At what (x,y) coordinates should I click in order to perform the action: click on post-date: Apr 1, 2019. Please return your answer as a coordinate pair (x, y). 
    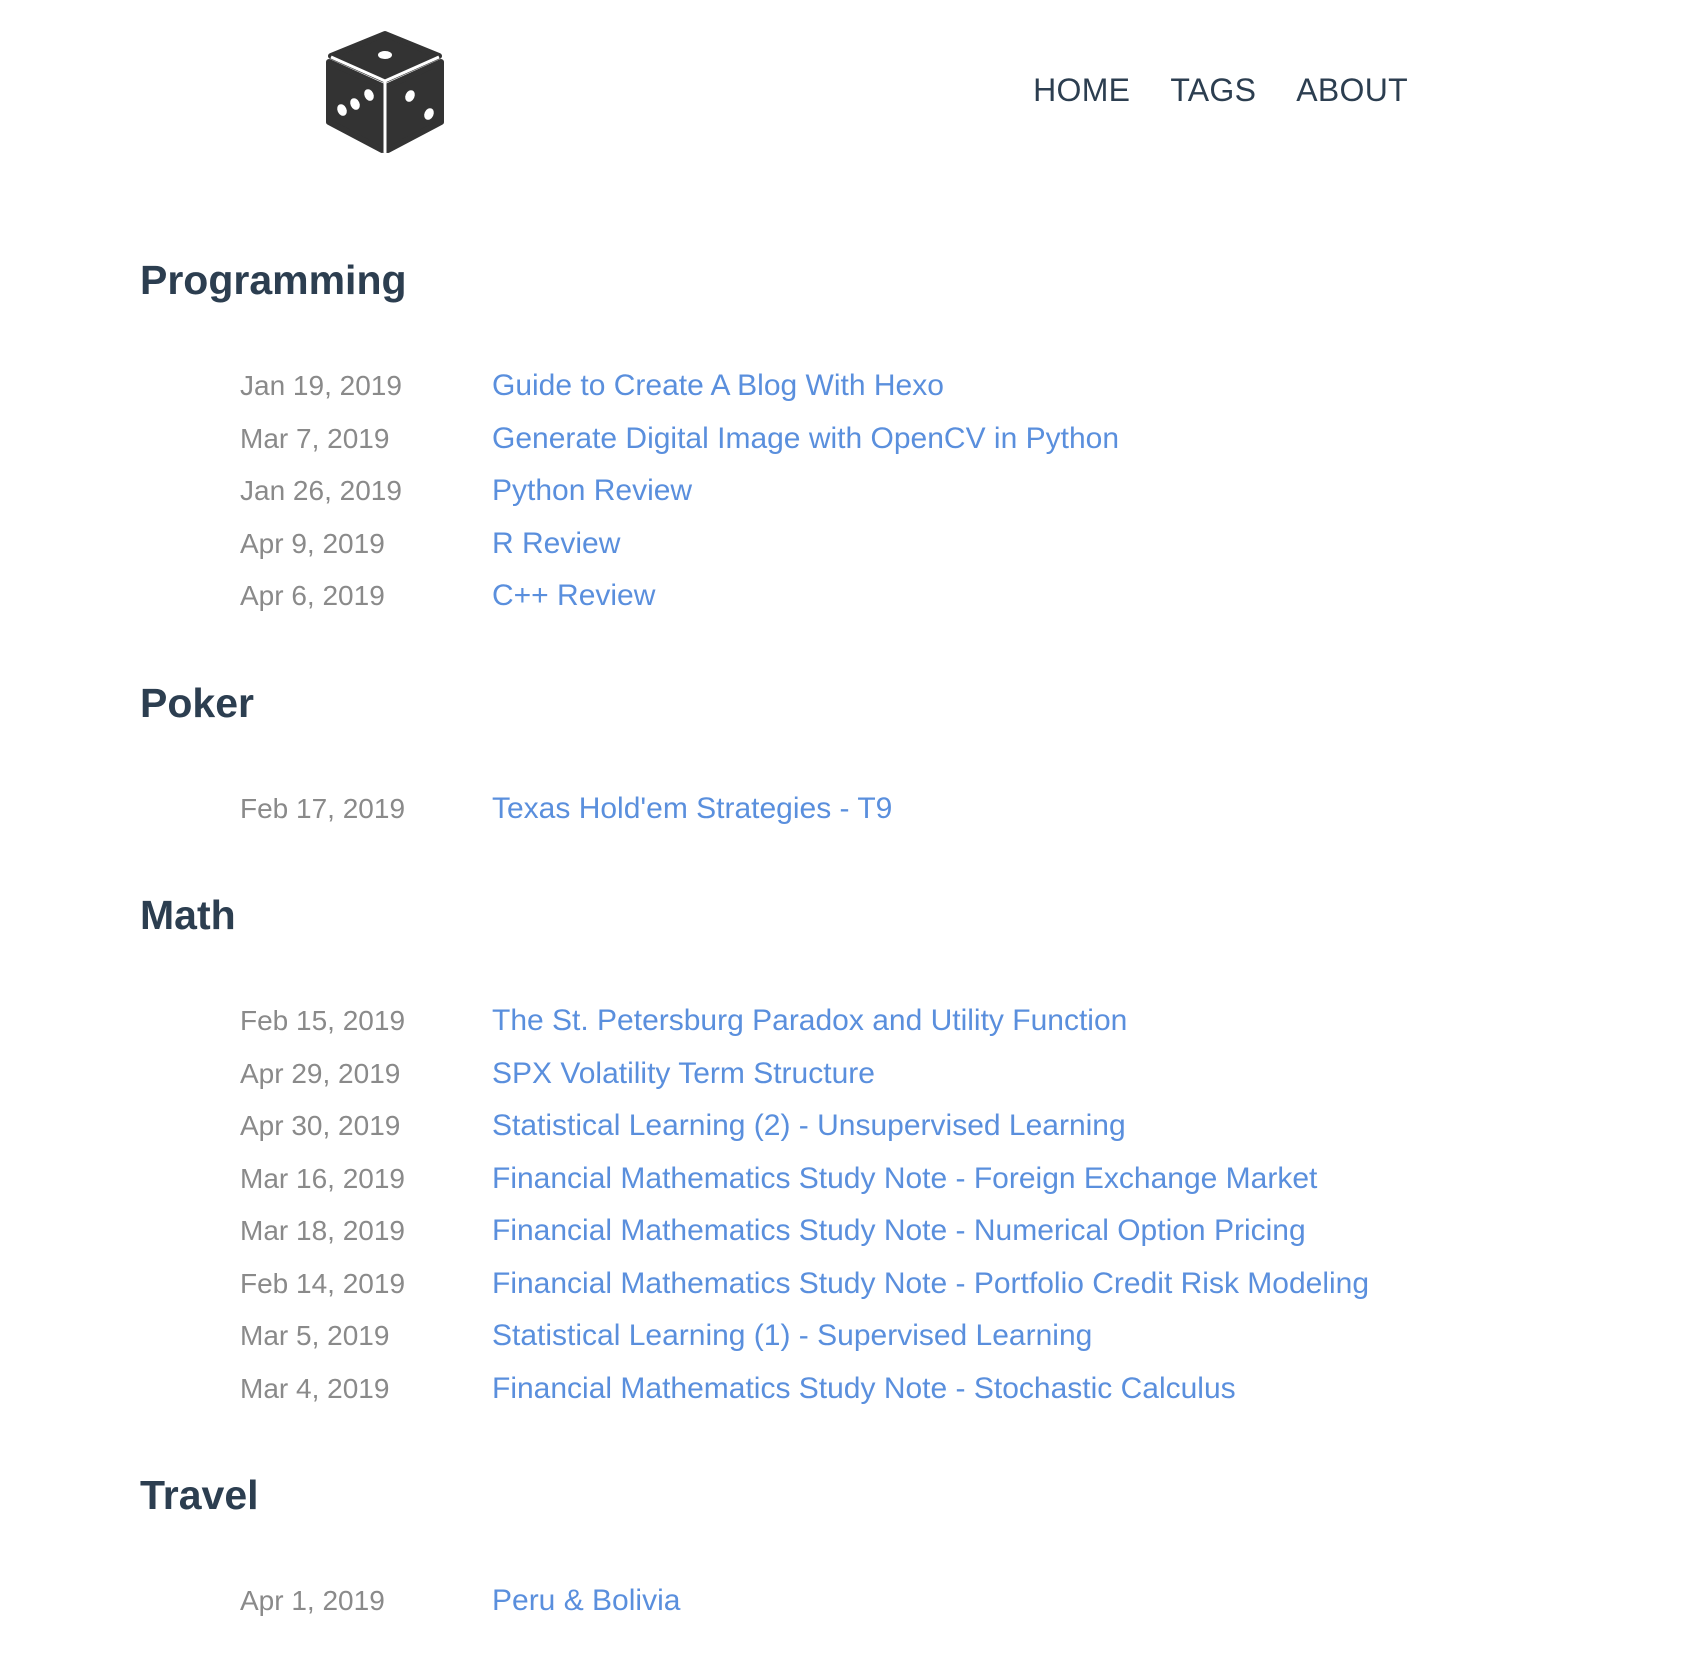
    Looking at the image, I should click on (312, 1600).